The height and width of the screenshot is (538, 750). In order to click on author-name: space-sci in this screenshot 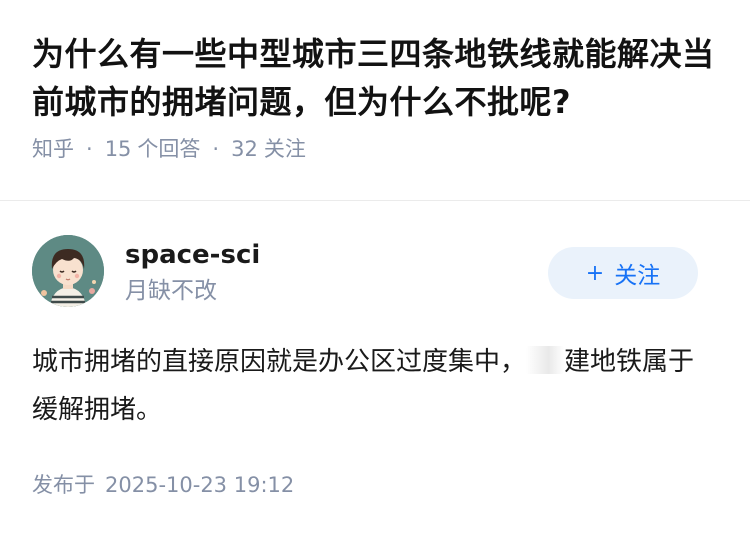, I will do `click(192, 255)`.